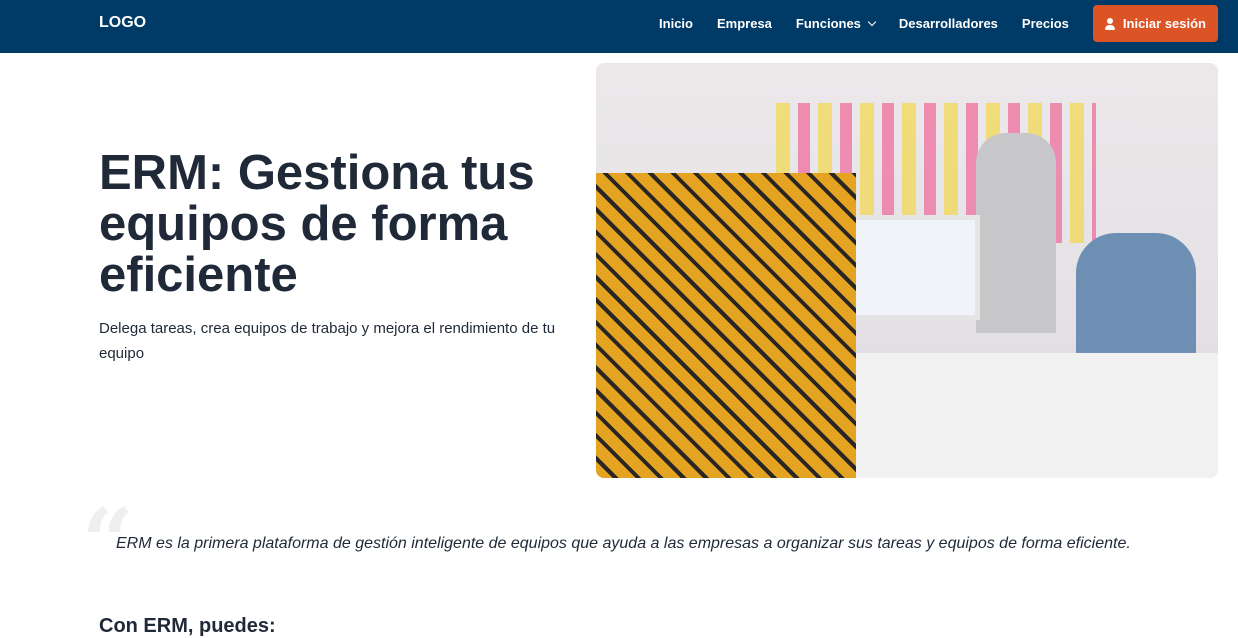 The width and height of the screenshot is (1238, 638). I want to click on logo: LOGO, so click(122, 23).